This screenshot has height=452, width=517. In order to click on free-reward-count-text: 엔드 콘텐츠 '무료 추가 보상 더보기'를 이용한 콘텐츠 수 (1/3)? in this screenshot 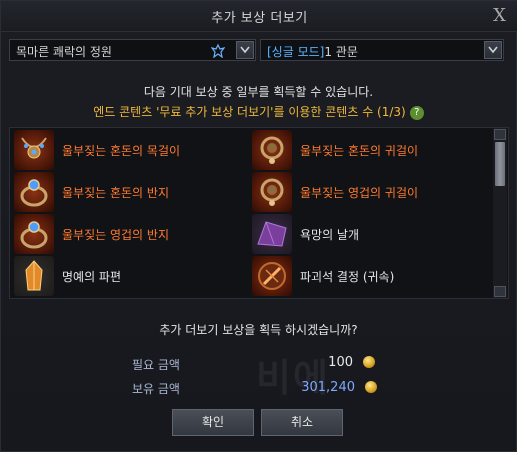, I will do `click(258, 111)`.